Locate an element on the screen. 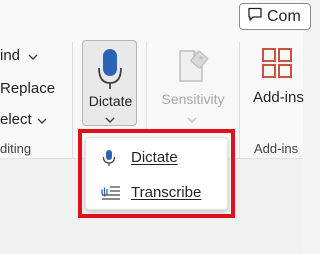 Image resolution: width=320 pixels, height=254 pixels. dictate-dropdown-menu: Dictate Transcribe is located at coordinates (156, 173).